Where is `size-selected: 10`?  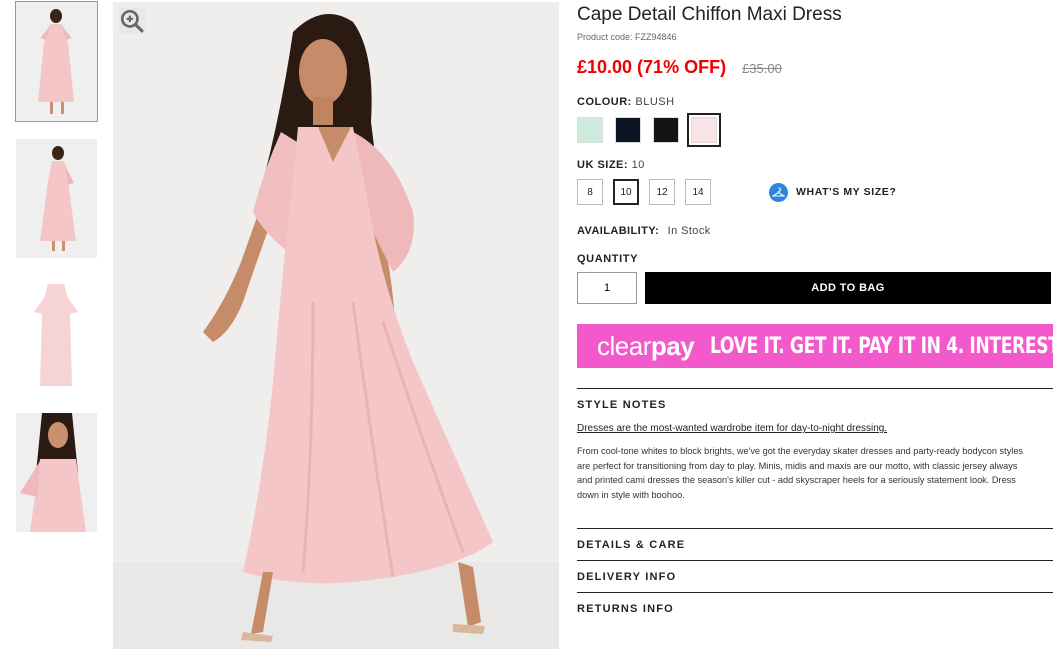
size-selected: 10 is located at coordinates (638, 165).